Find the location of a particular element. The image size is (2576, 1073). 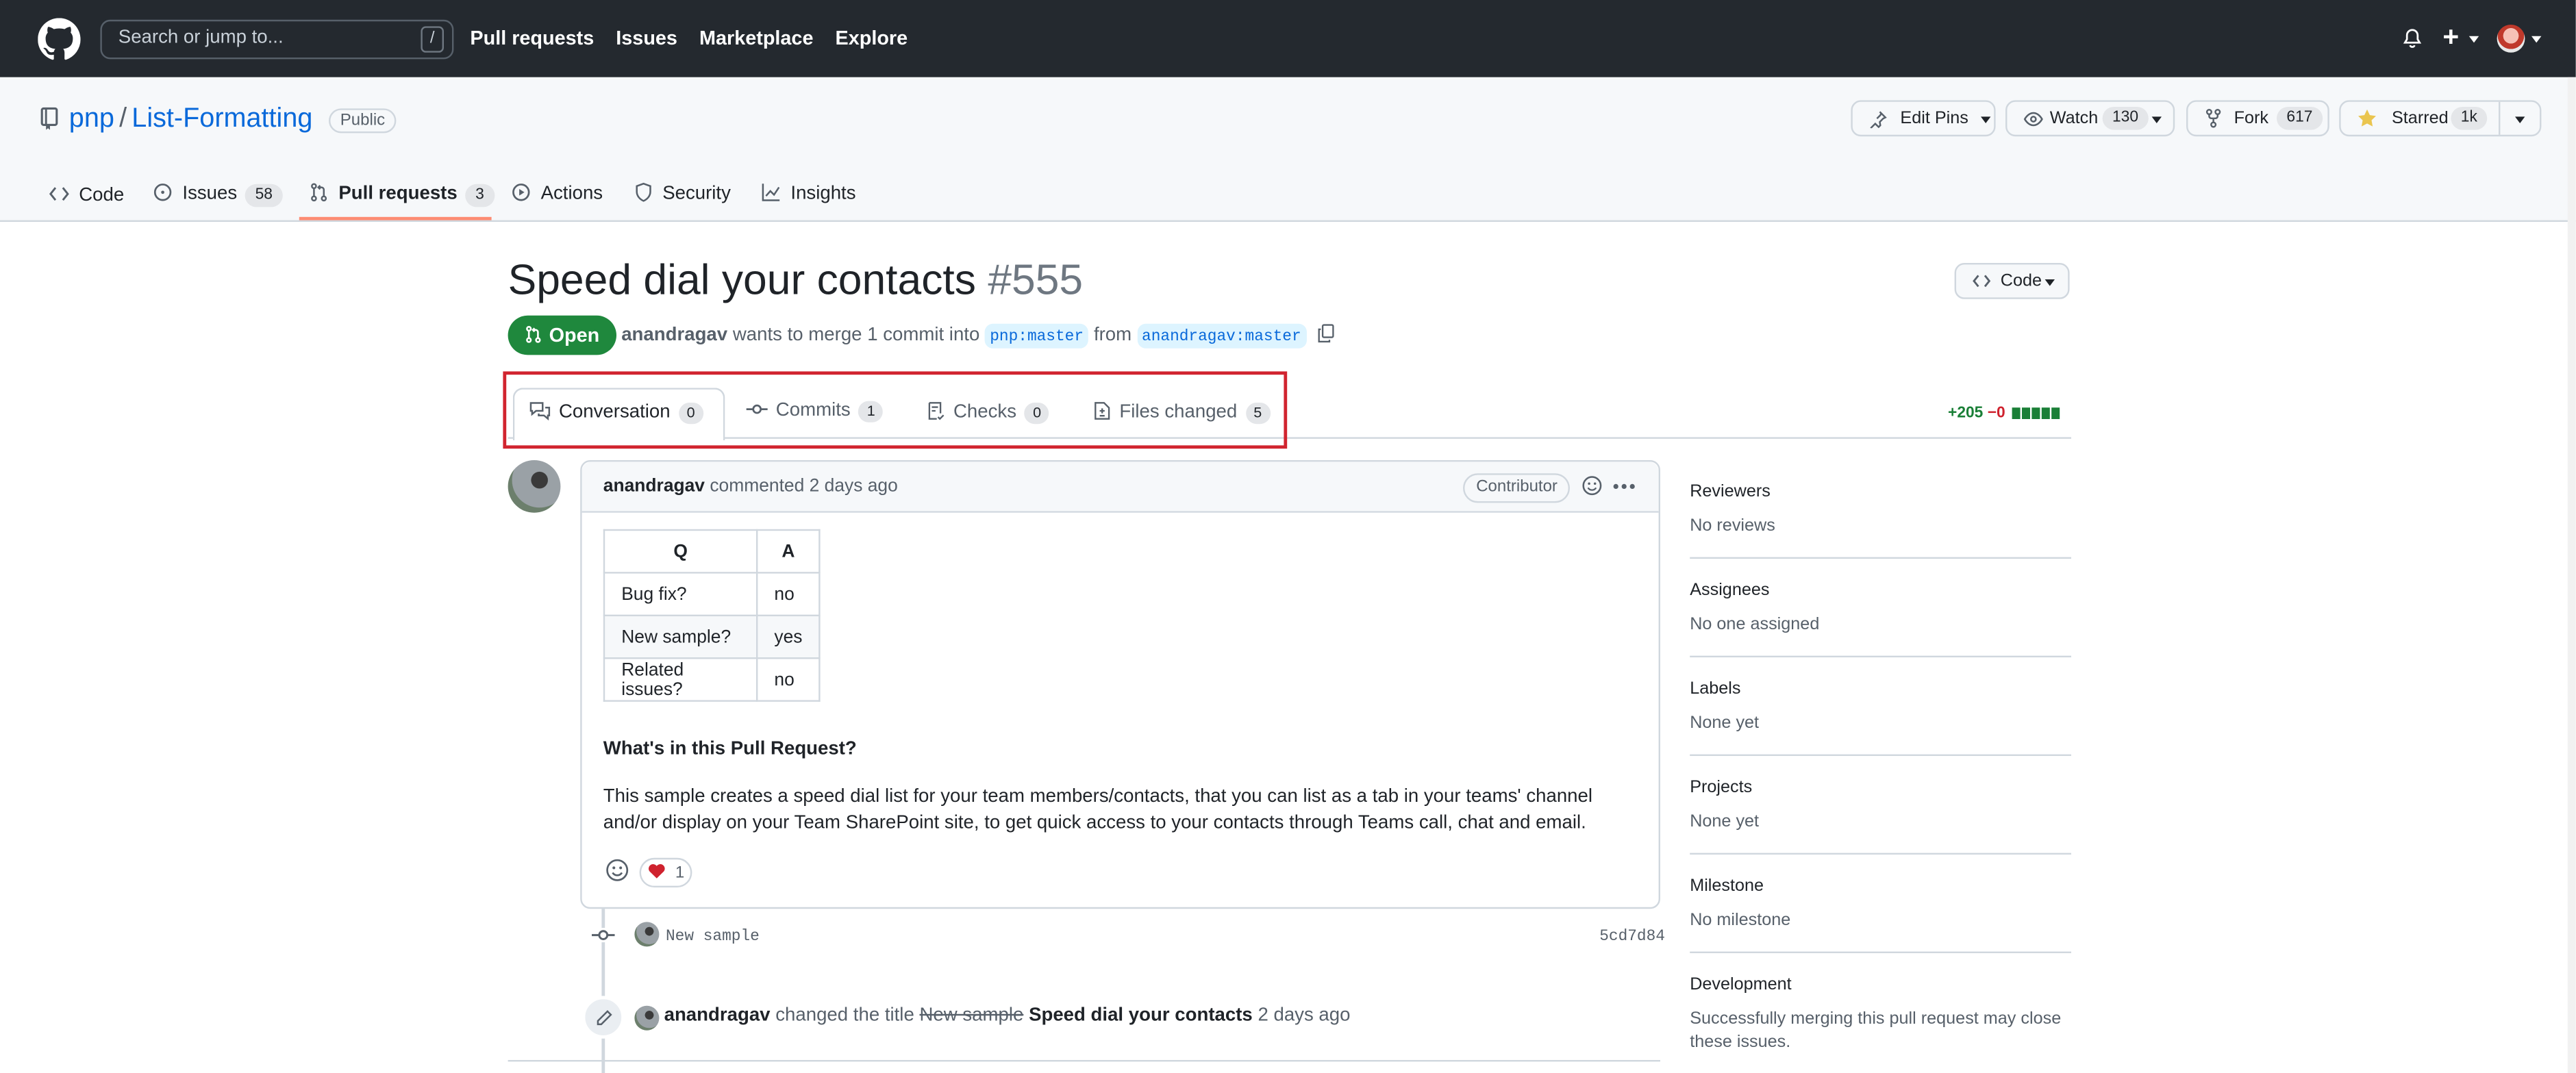

comment-author-avatar is located at coordinates (534, 486).